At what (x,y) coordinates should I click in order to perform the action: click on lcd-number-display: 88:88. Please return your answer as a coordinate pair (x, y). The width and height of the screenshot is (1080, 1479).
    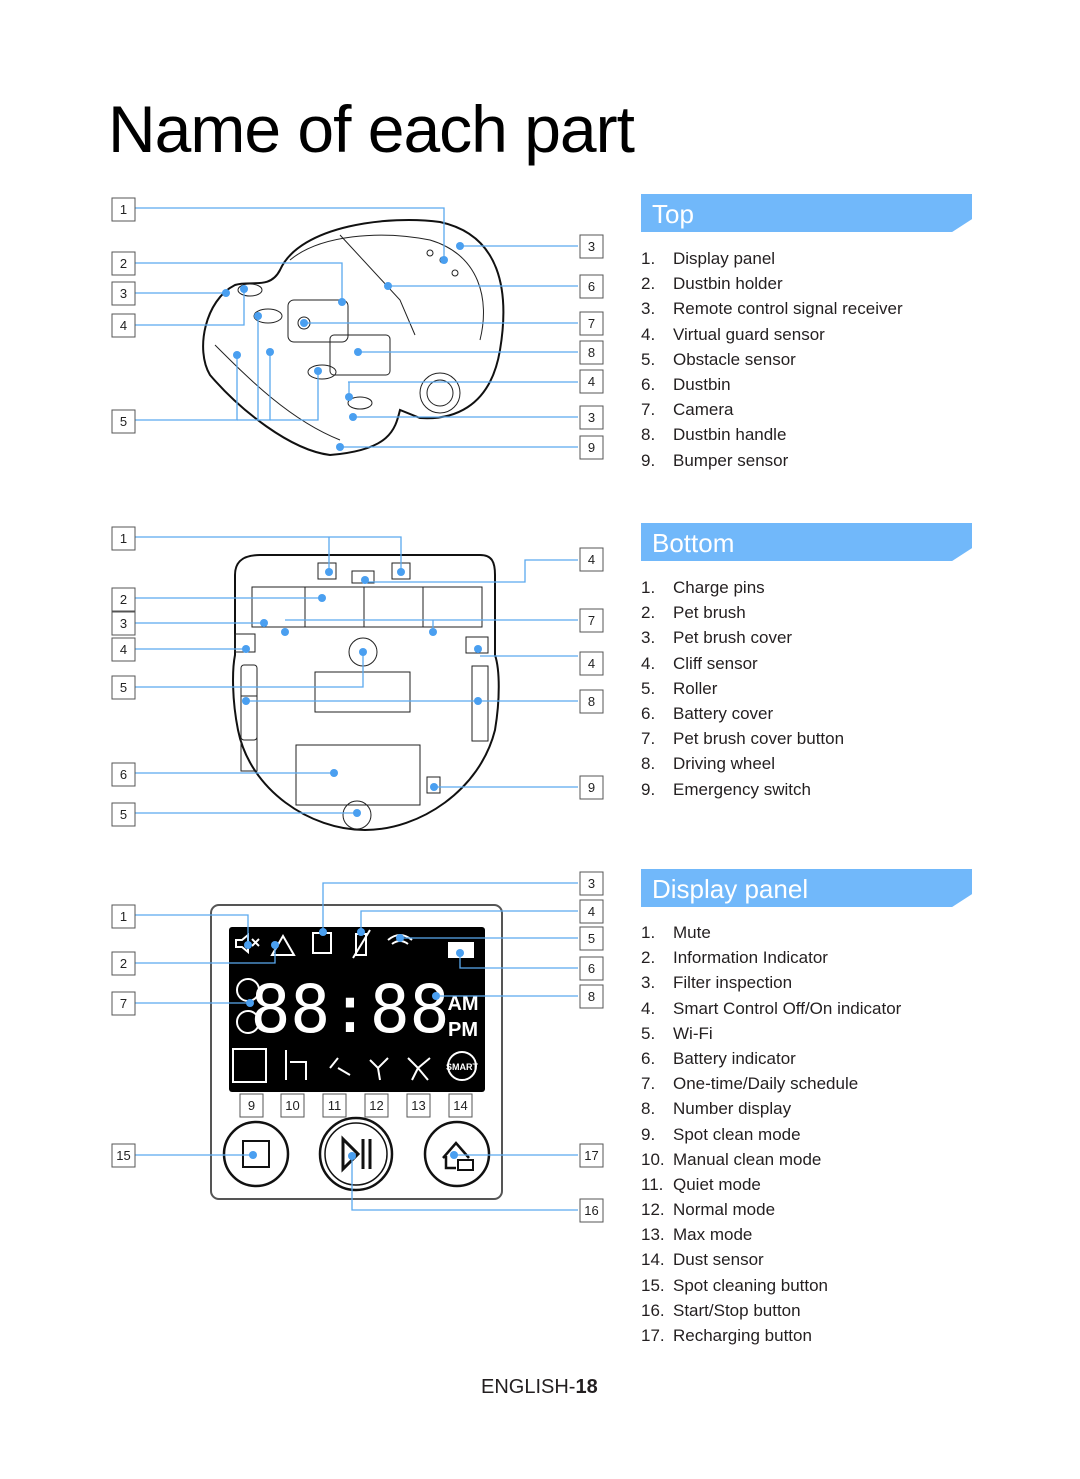
    Looking at the image, I should click on (350, 1009).